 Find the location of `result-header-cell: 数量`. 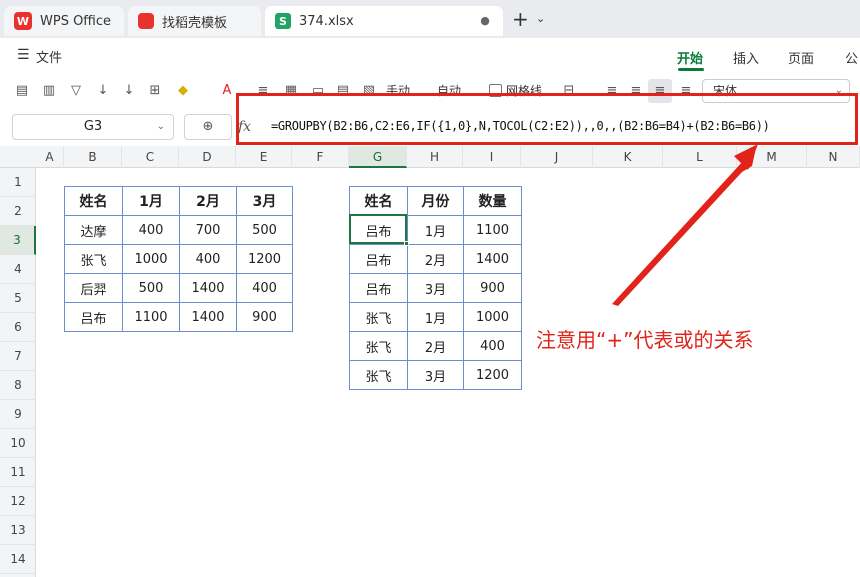

result-header-cell: 数量 is located at coordinates (492, 201).